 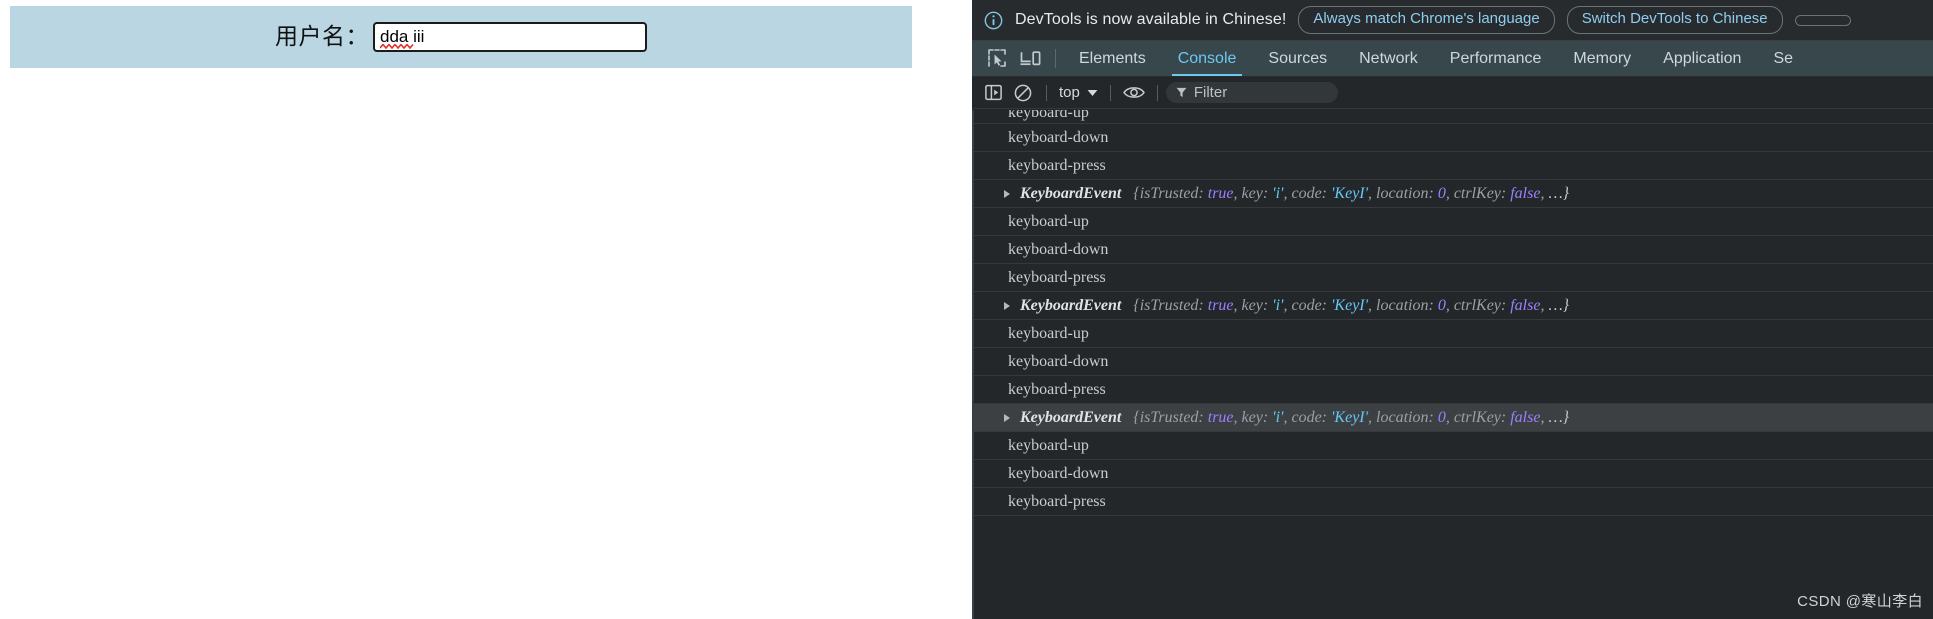 I want to click on tab-security: Se, so click(x=1783, y=58).